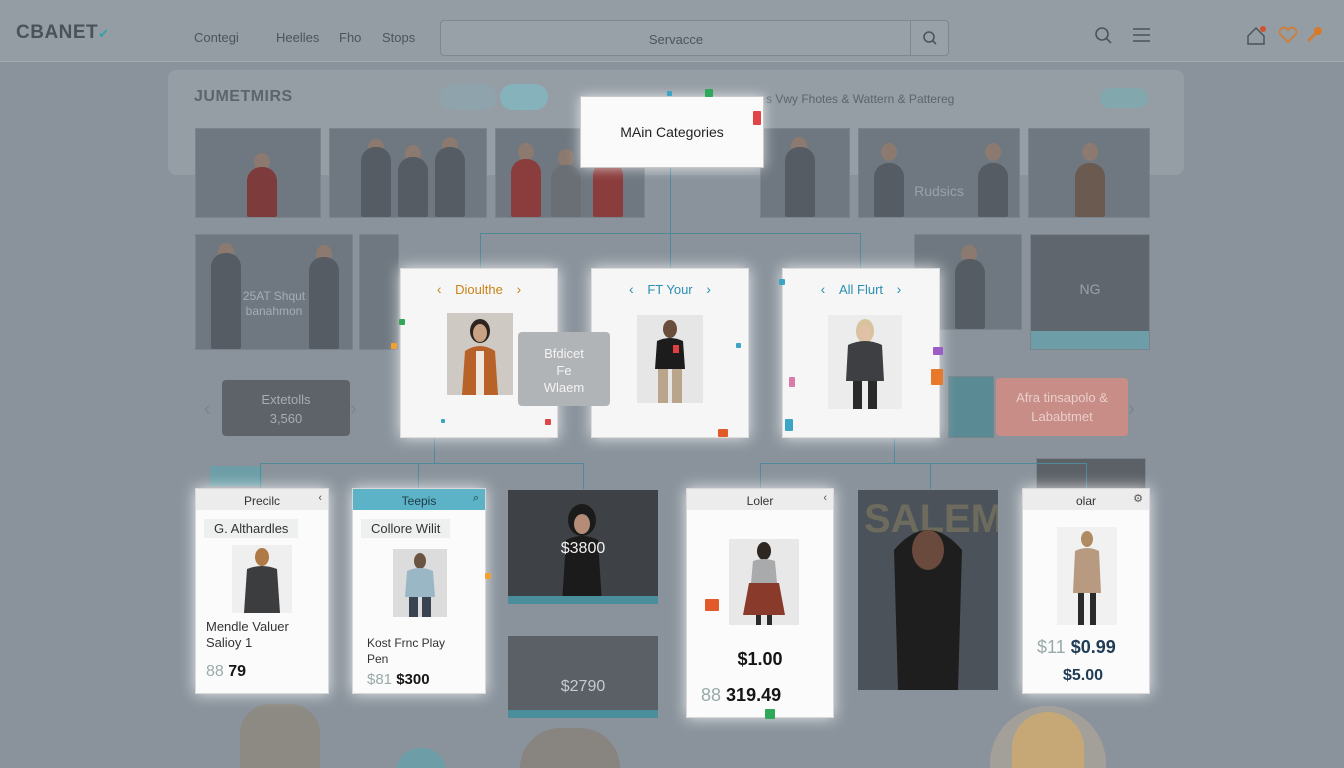 This screenshot has height=768, width=1344. What do you see at coordinates (929, 38) in the screenshot?
I see `search-button` at bounding box center [929, 38].